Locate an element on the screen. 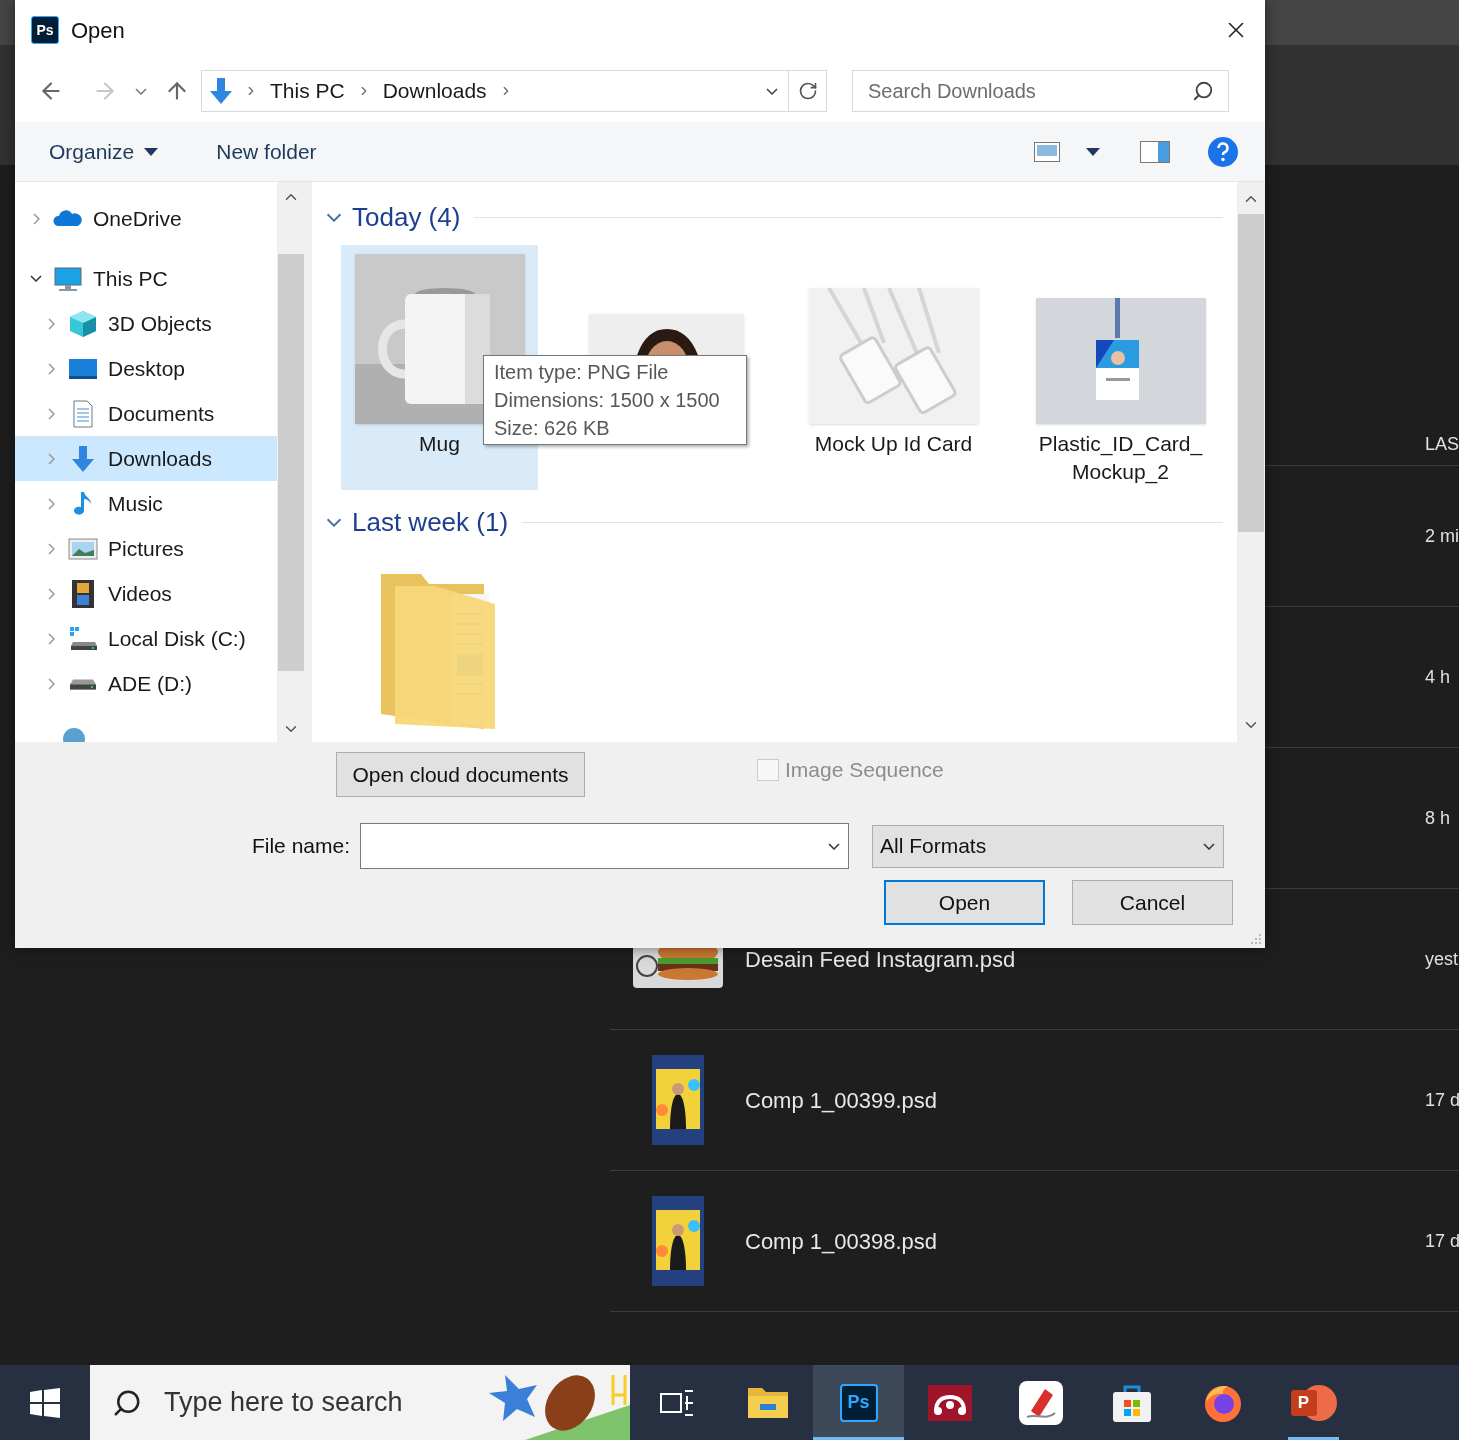  photoshop-icon: Ps is located at coordinates (858, 1402).